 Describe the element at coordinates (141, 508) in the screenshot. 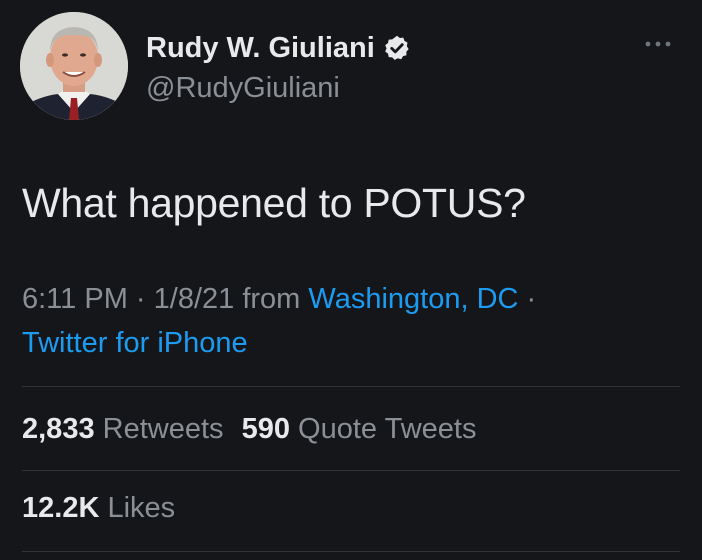

I see `likes-label: Likes` at that location.